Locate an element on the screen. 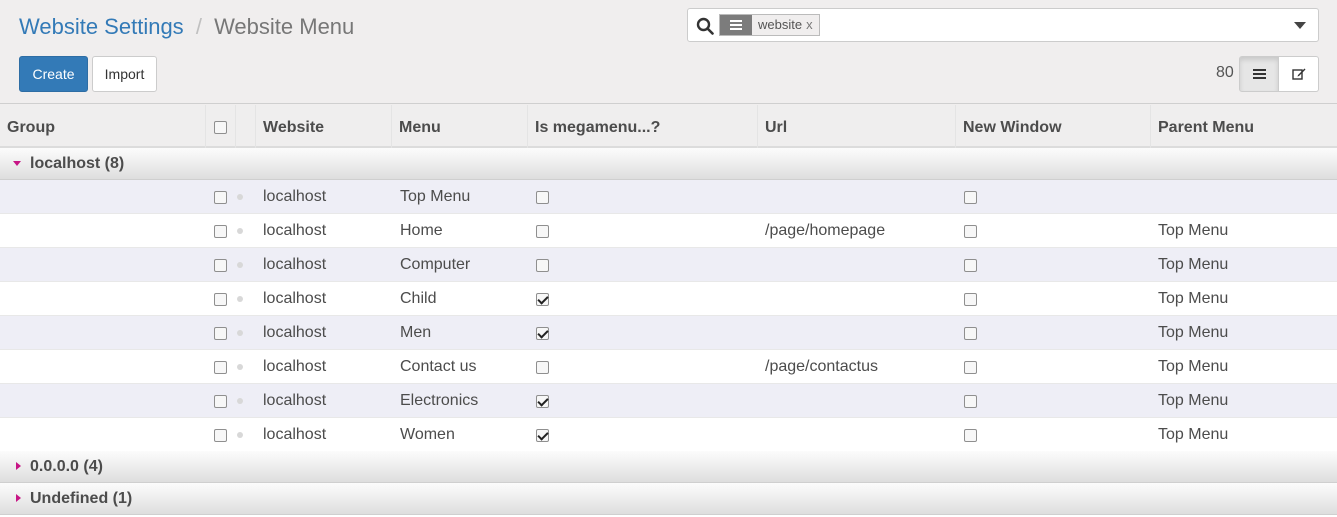  edit-icon is located at coordinates (1298, 74).